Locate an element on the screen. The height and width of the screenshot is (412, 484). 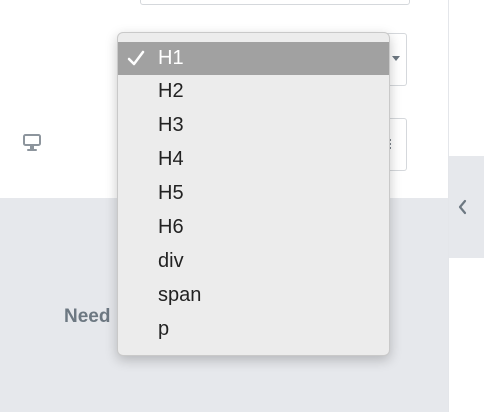
dropdown-option-p: p is located at coordinates (253, 329).